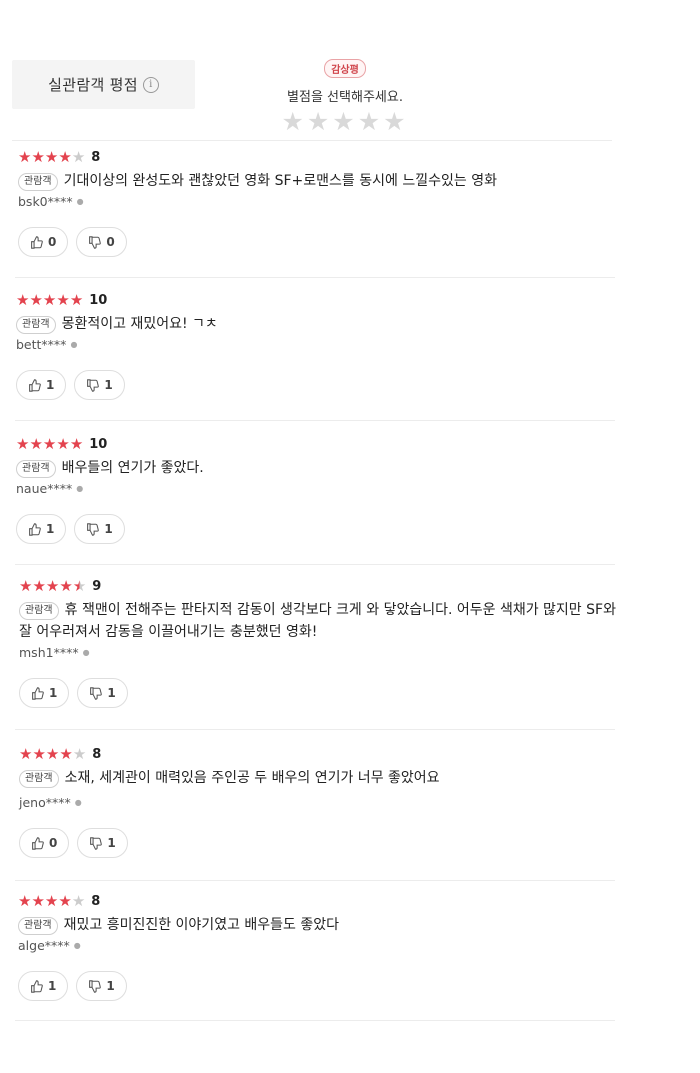 Image resolution: width=700 pixels, height=1073 pixels. What do you see at coordinates (324, 586) in the screenshot?
I see `review-rating: ★ ★ ★ ★ ★ 9` at bounding box center [324, 586].